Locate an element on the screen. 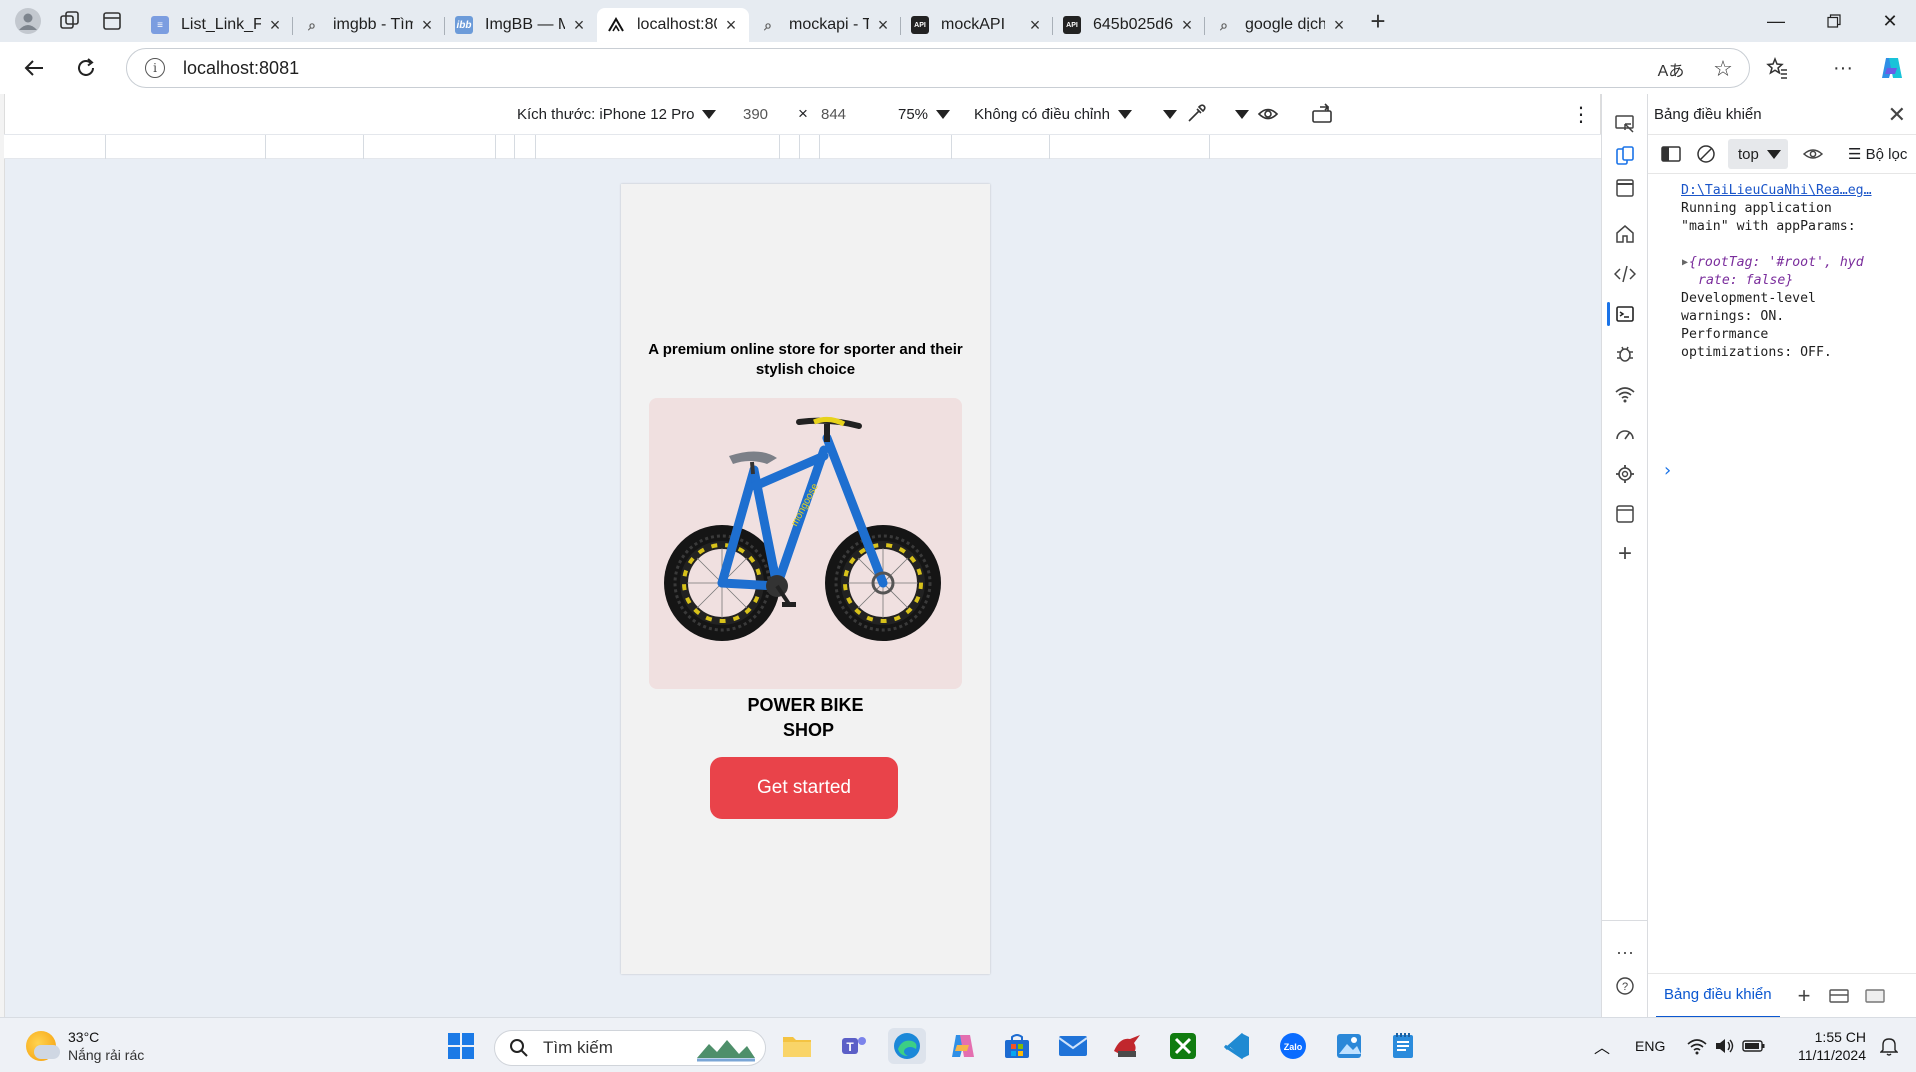  get-started-button: Get started is located at coordinates (804, 788).